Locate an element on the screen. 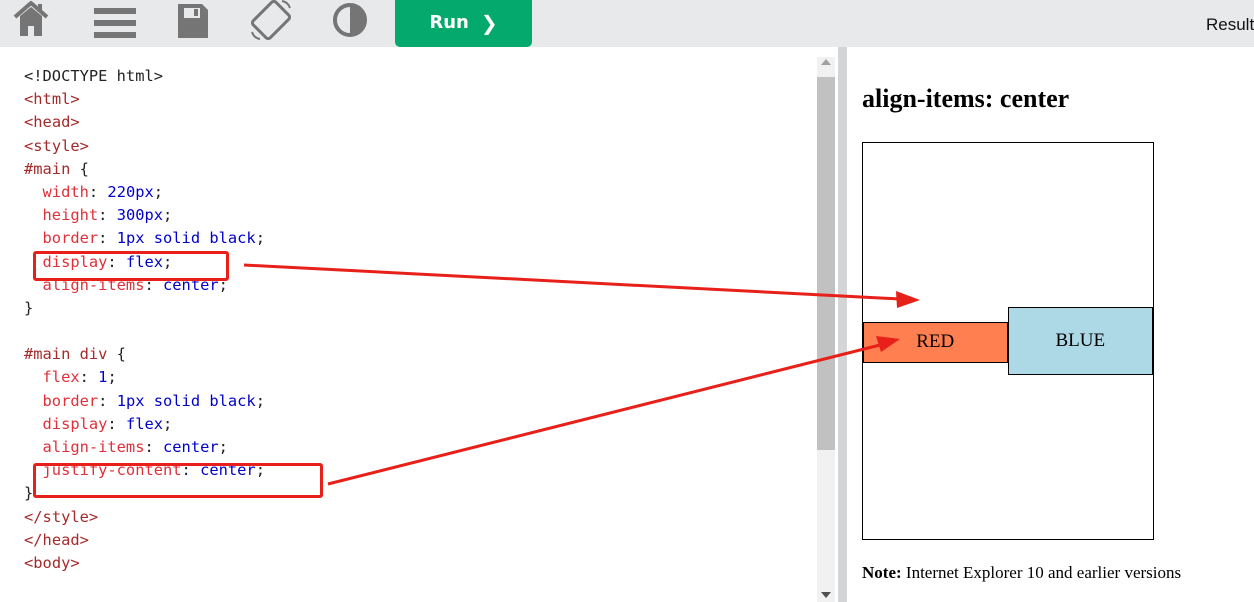  code-line is located at coordinates (144, 331).